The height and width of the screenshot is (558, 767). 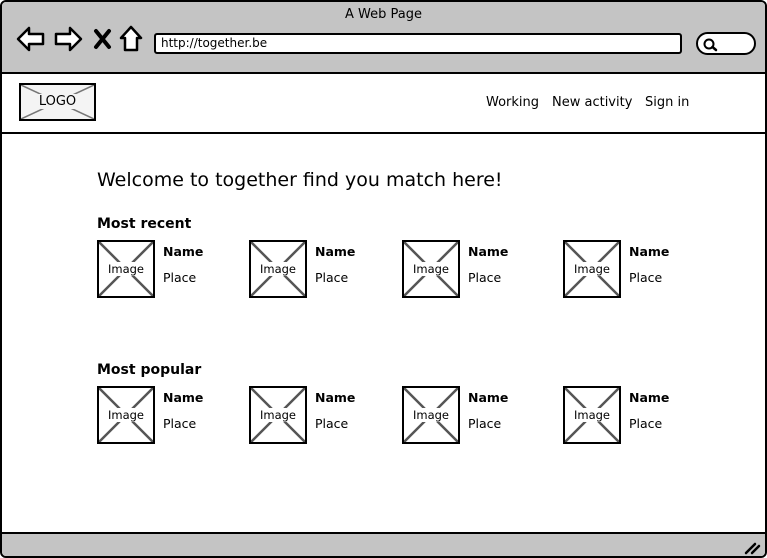 I want to click on stop-button, so click(x=103, y=39).